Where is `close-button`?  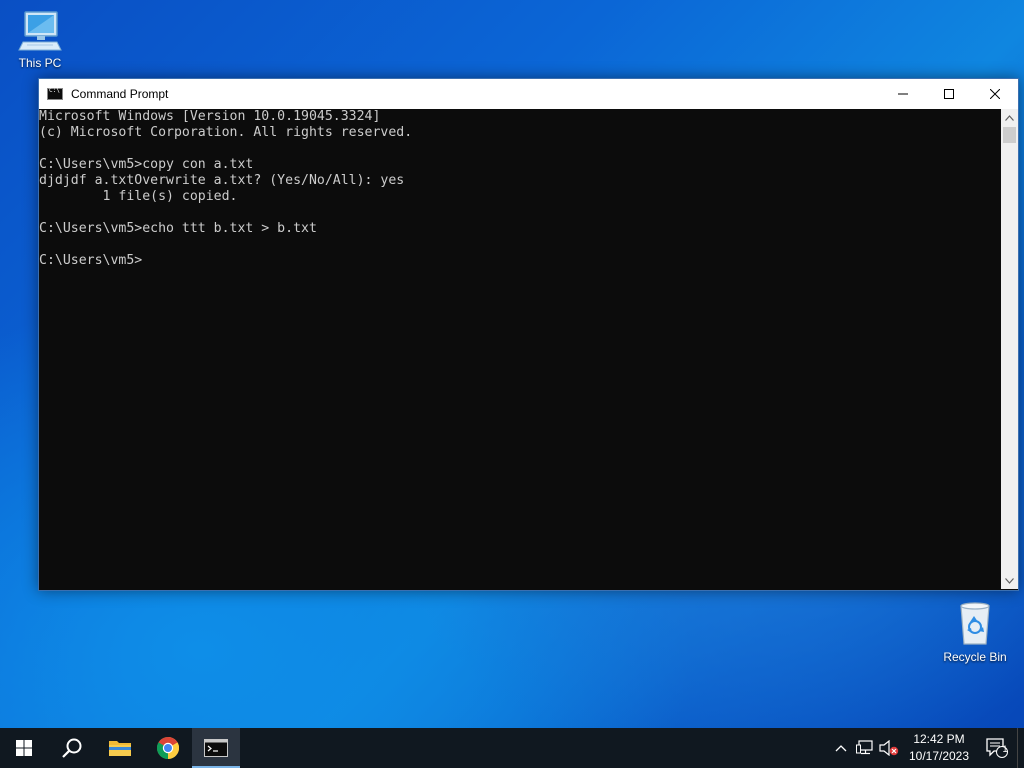 close-button is located at coordinates (995, 94).